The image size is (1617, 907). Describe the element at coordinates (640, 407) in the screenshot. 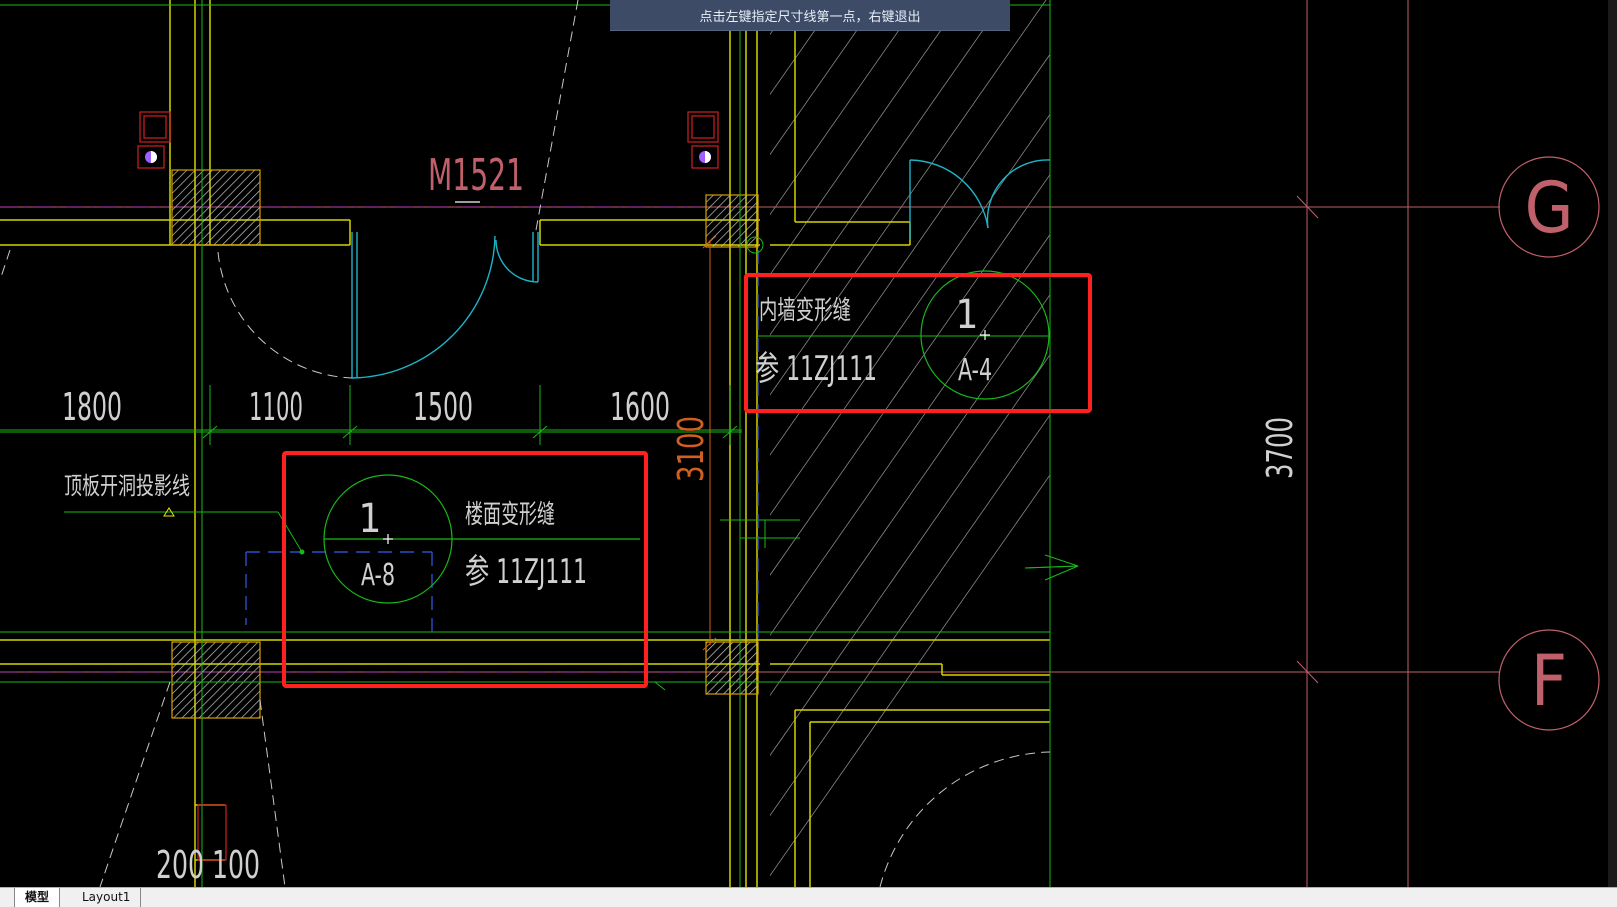

I see `dim-1600: 1600` at that location.